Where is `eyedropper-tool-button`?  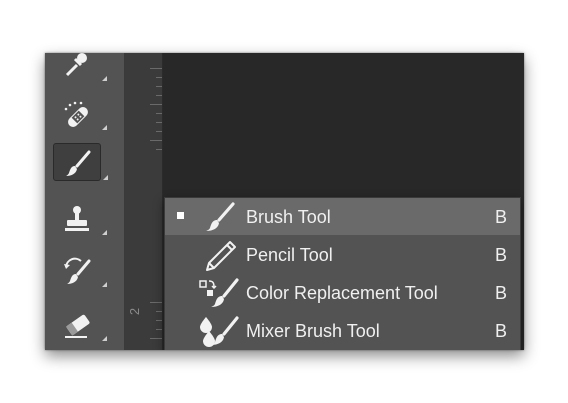 eyedropper-tool-button is located at coordinates (80, 67).